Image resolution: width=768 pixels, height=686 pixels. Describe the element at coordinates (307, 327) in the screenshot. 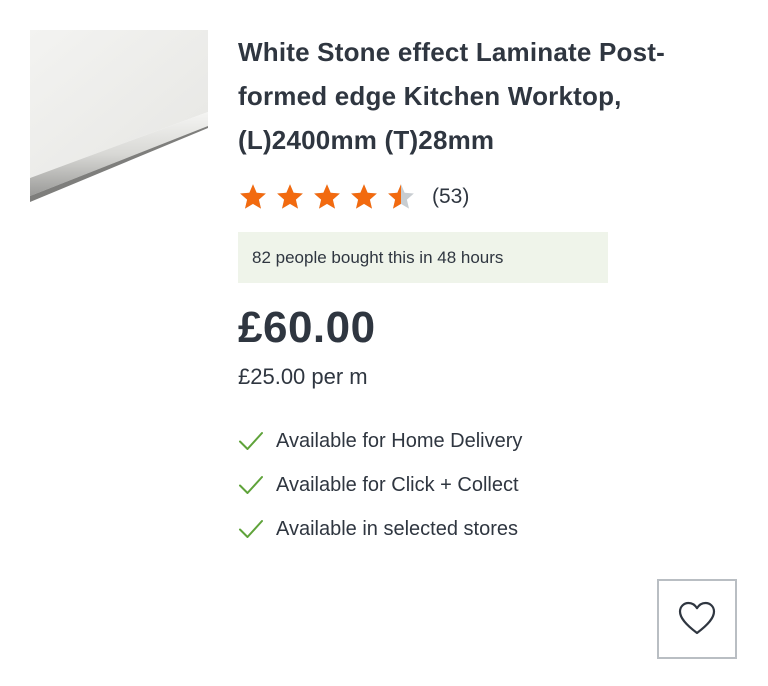

I see `price: £60.00` at that location.